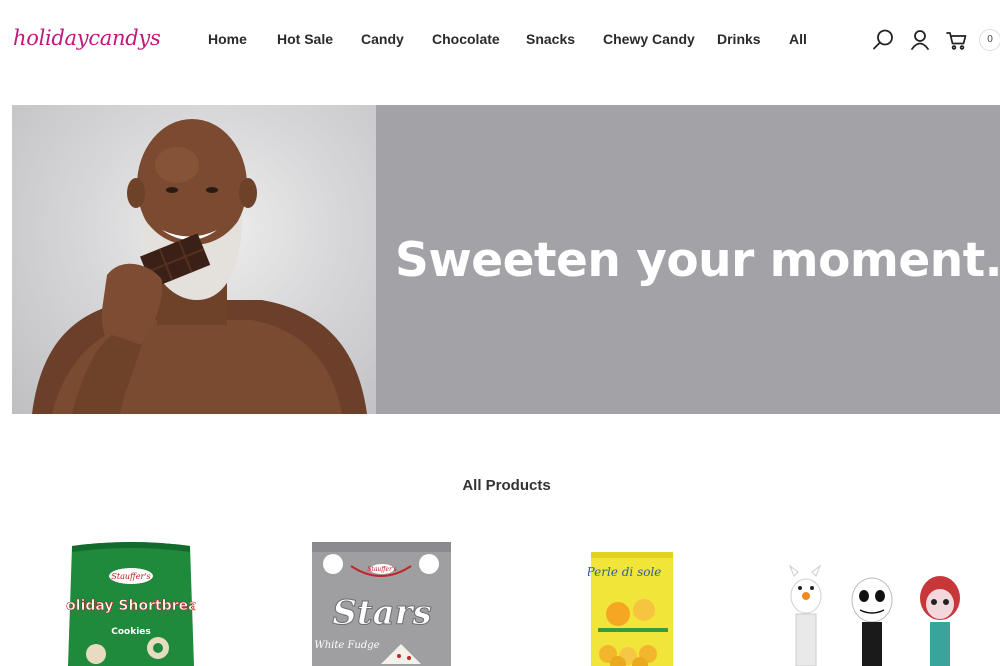  Describe the element at coordinates (466, 39) in the screenshot. I see `nav-chocolate: Chocolate` at that location.